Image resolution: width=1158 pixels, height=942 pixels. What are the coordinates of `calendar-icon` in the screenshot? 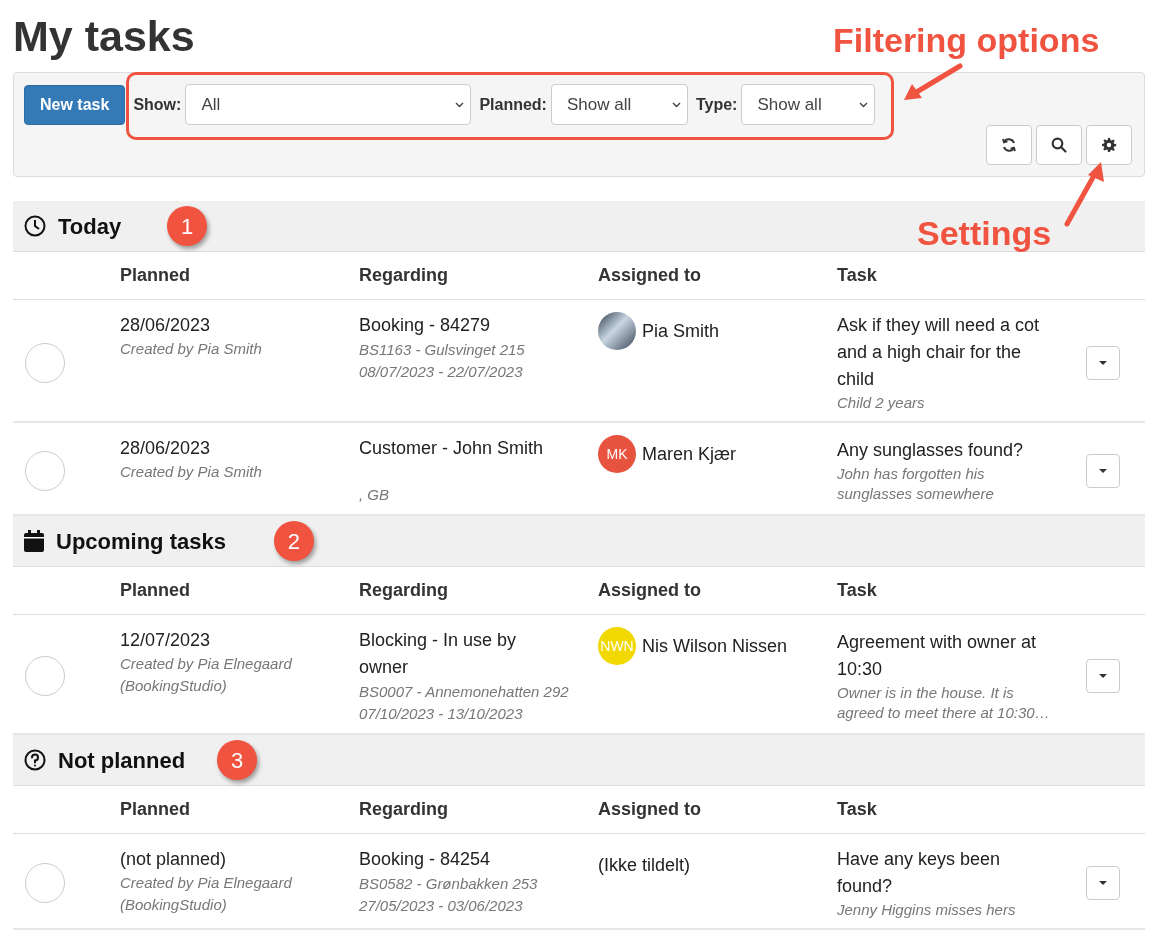 It's located at (34, 541).